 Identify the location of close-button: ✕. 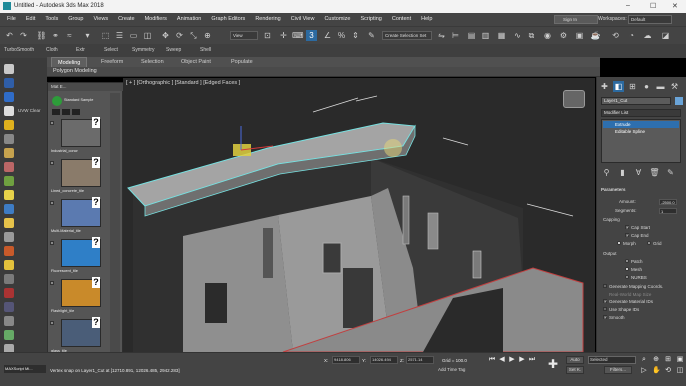
(675, 6).